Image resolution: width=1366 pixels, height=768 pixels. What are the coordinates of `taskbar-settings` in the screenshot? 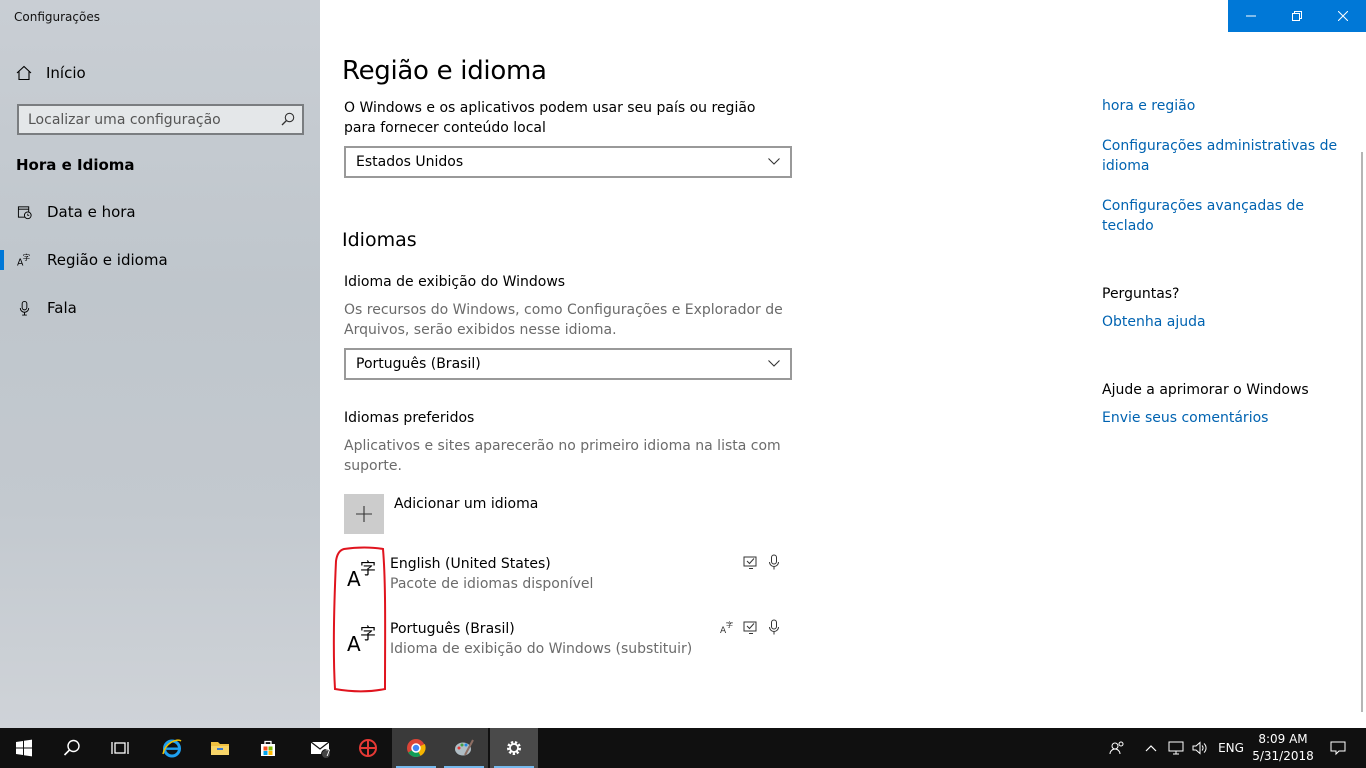 It's located at (514, 748).